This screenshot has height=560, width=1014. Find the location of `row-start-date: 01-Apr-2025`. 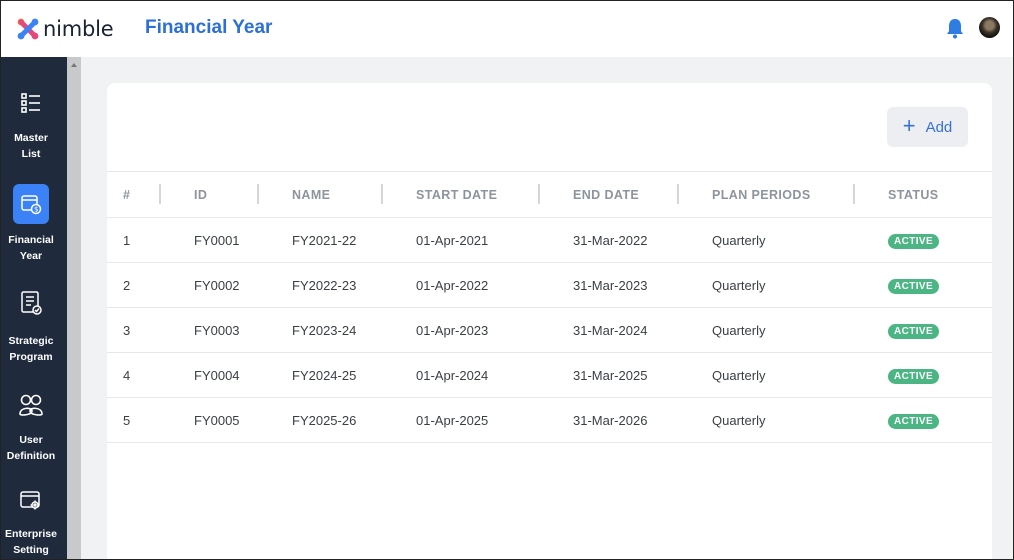

row-start-date: 01-Apr-2025 is located at coordinates (461, 420).